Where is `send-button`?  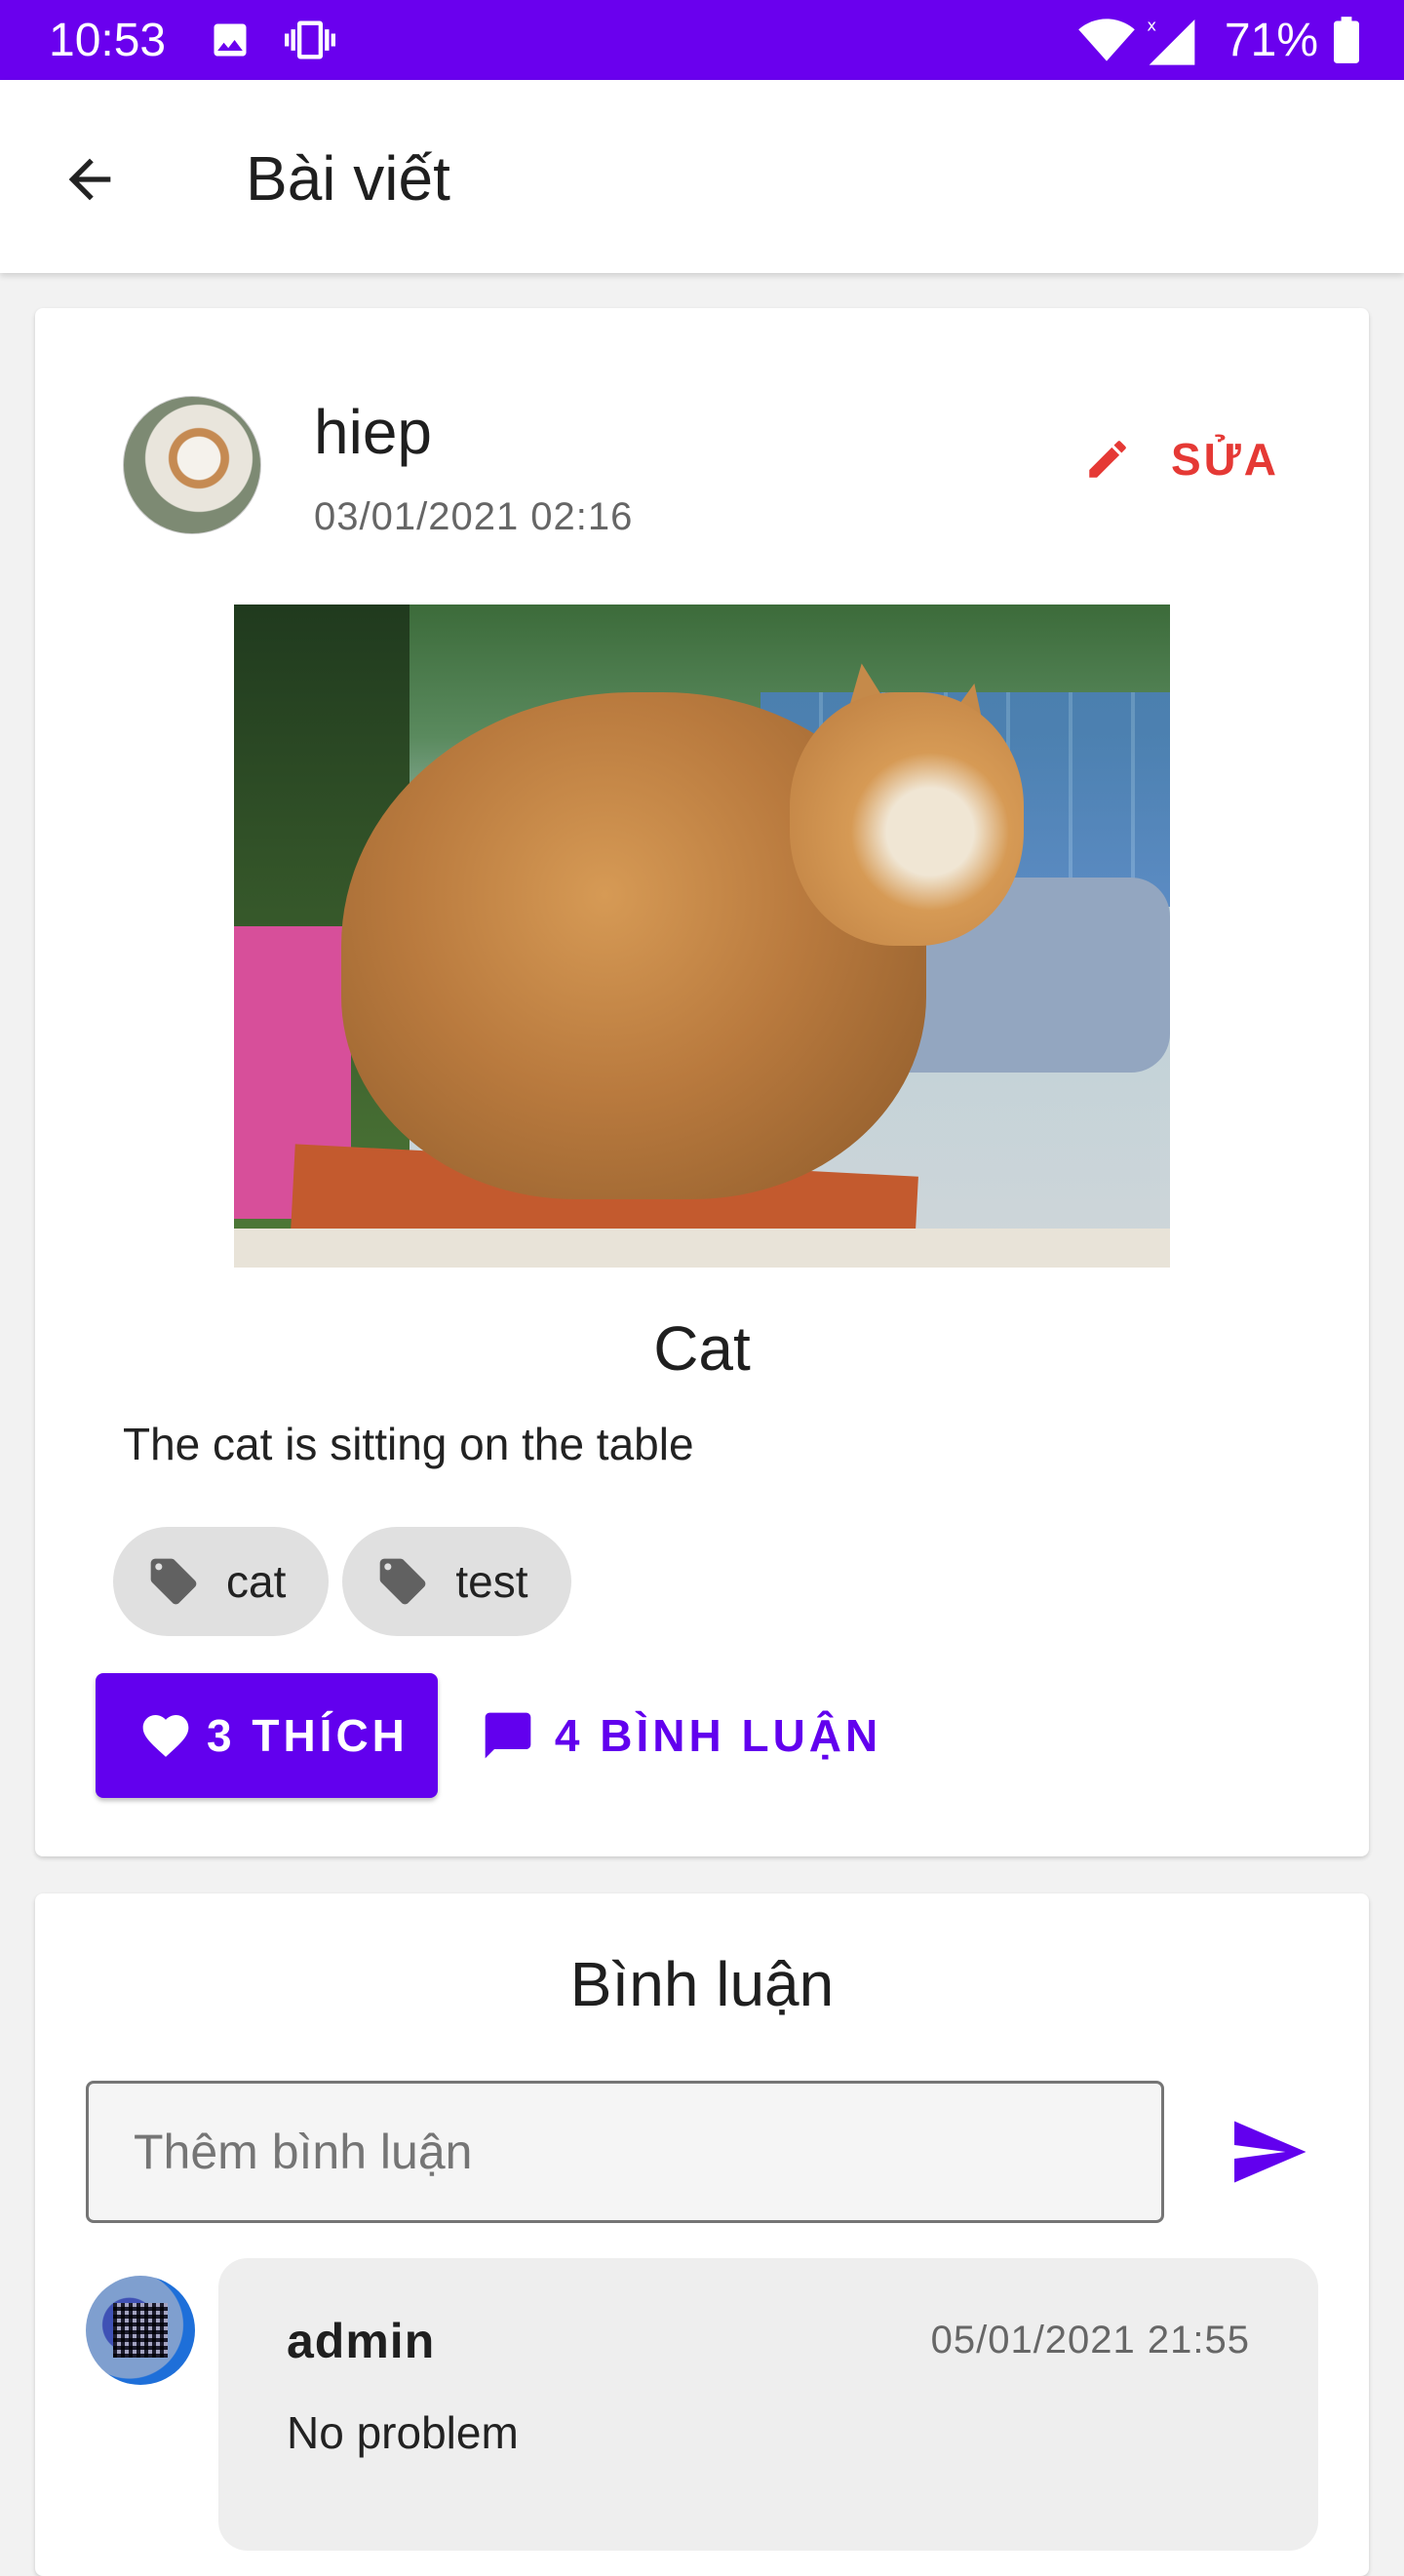
send-button is located at coordinates (1268, 2151).